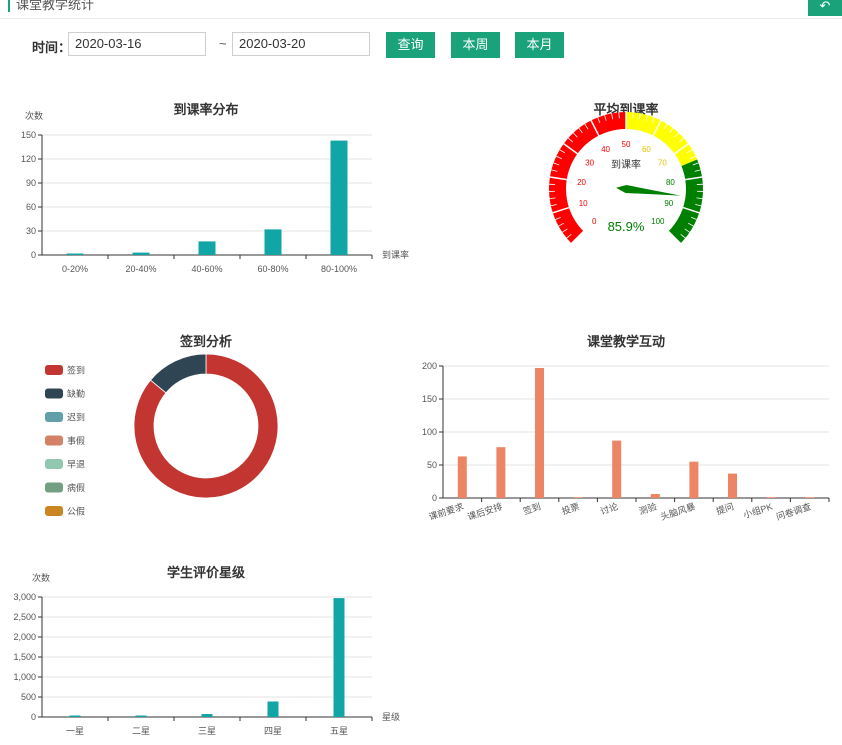  What do you see at coordinates (668, 203) in the screenshot?
I see `gauge-tick-label: 90` at bounding box center [668, 203].